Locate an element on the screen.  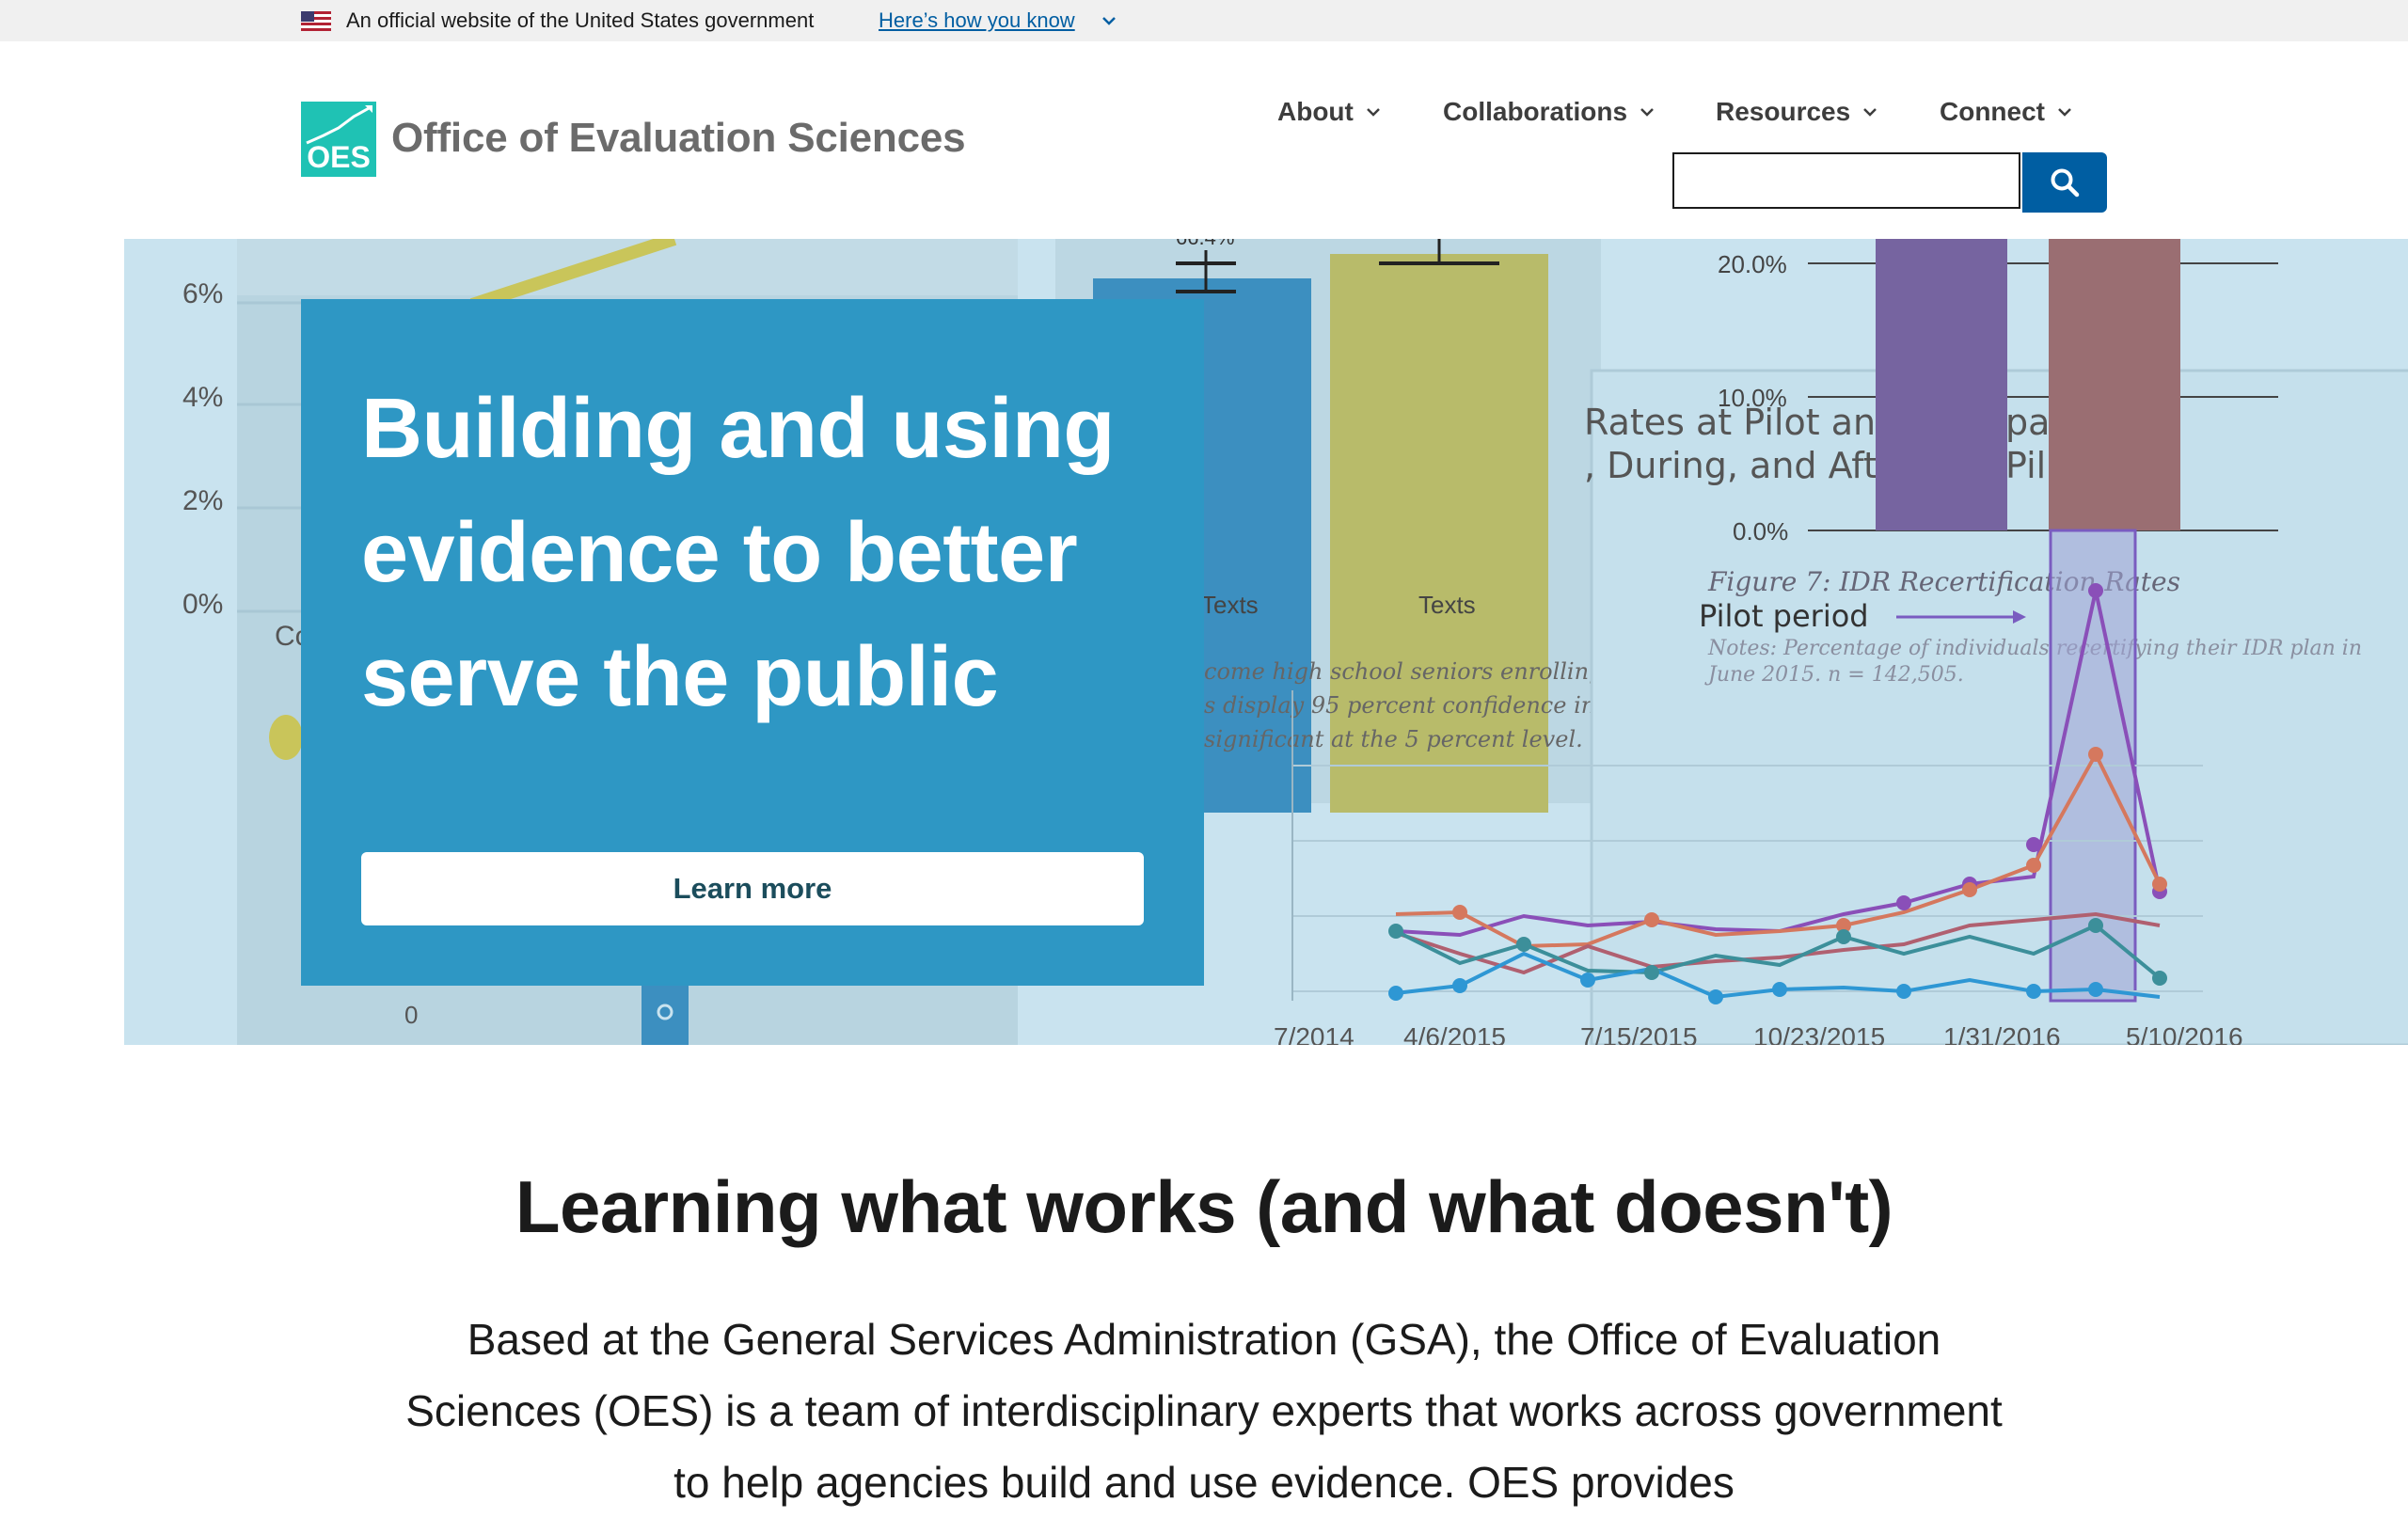
nav-about-label: About is located at coordinates (1316, 112).